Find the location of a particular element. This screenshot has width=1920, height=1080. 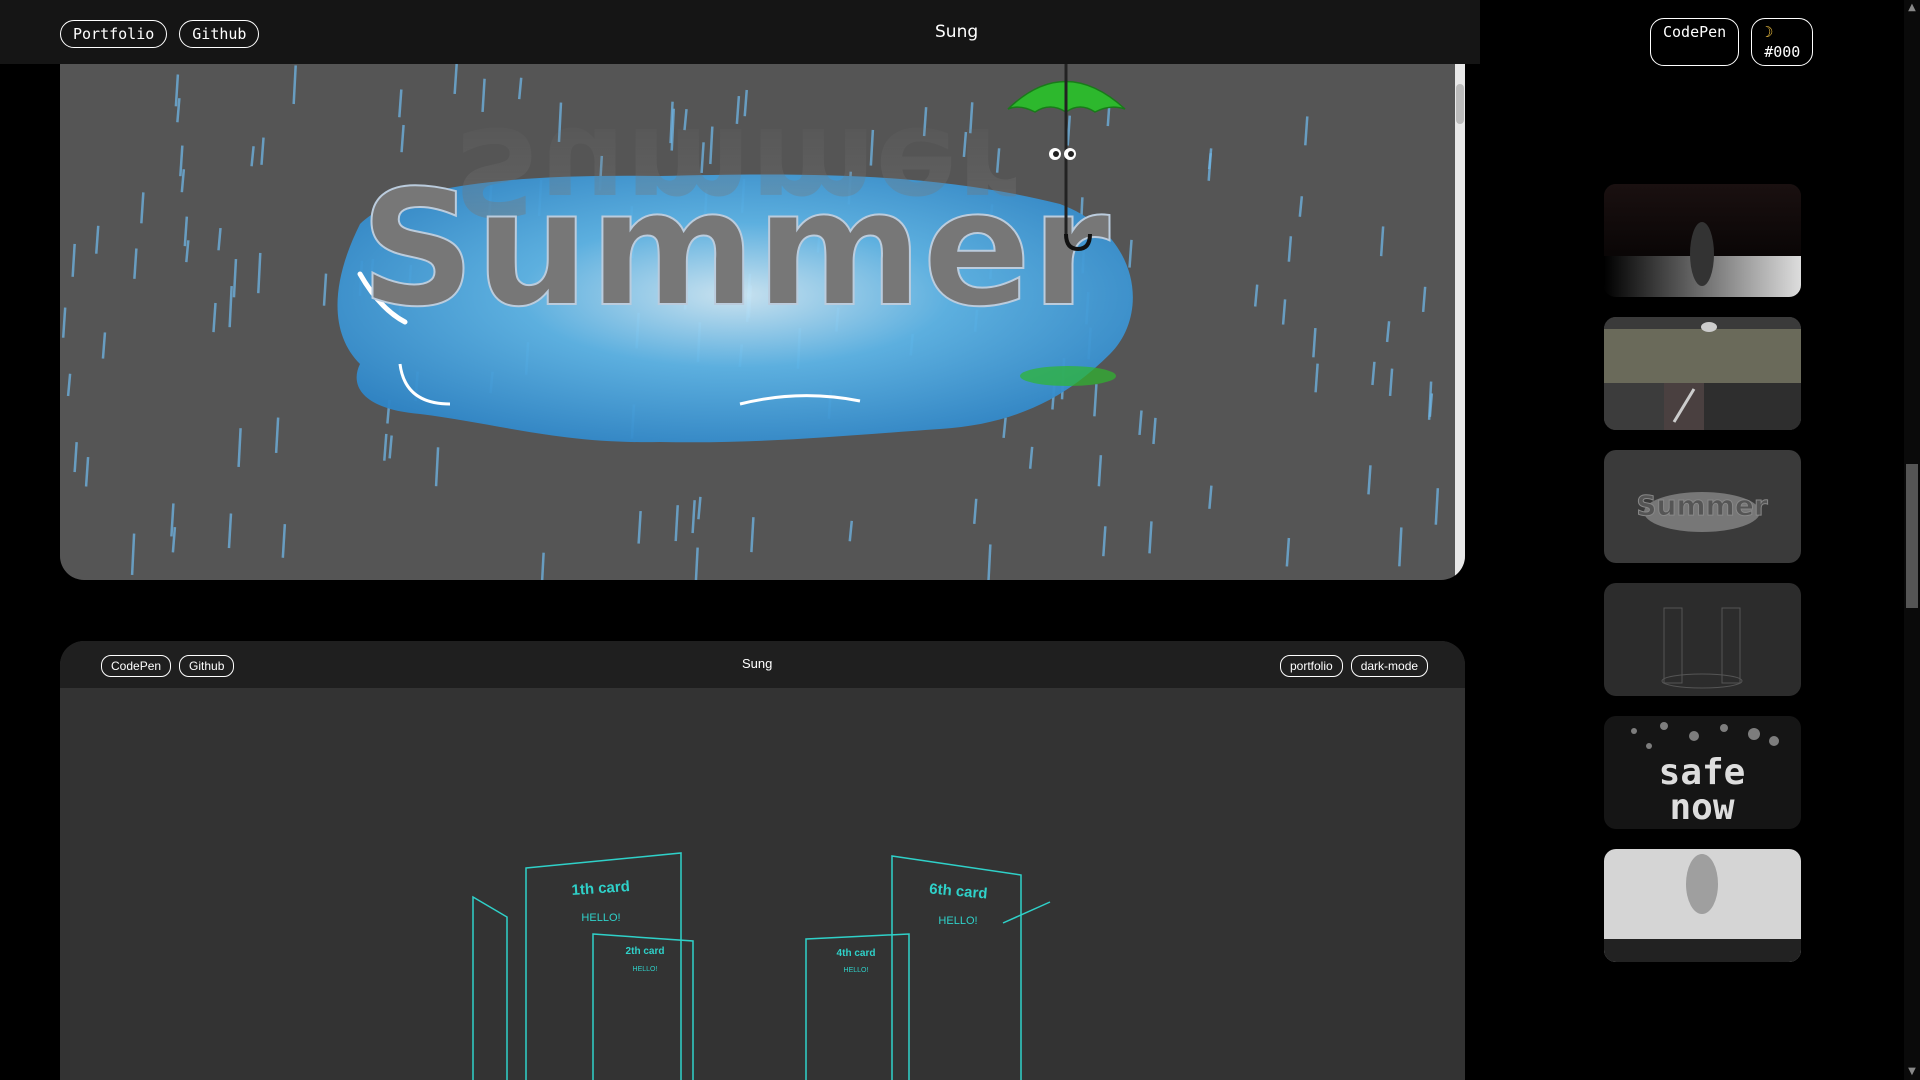

page-scrollbar: ▲ ▼ is located at coordinates (1912, 540).